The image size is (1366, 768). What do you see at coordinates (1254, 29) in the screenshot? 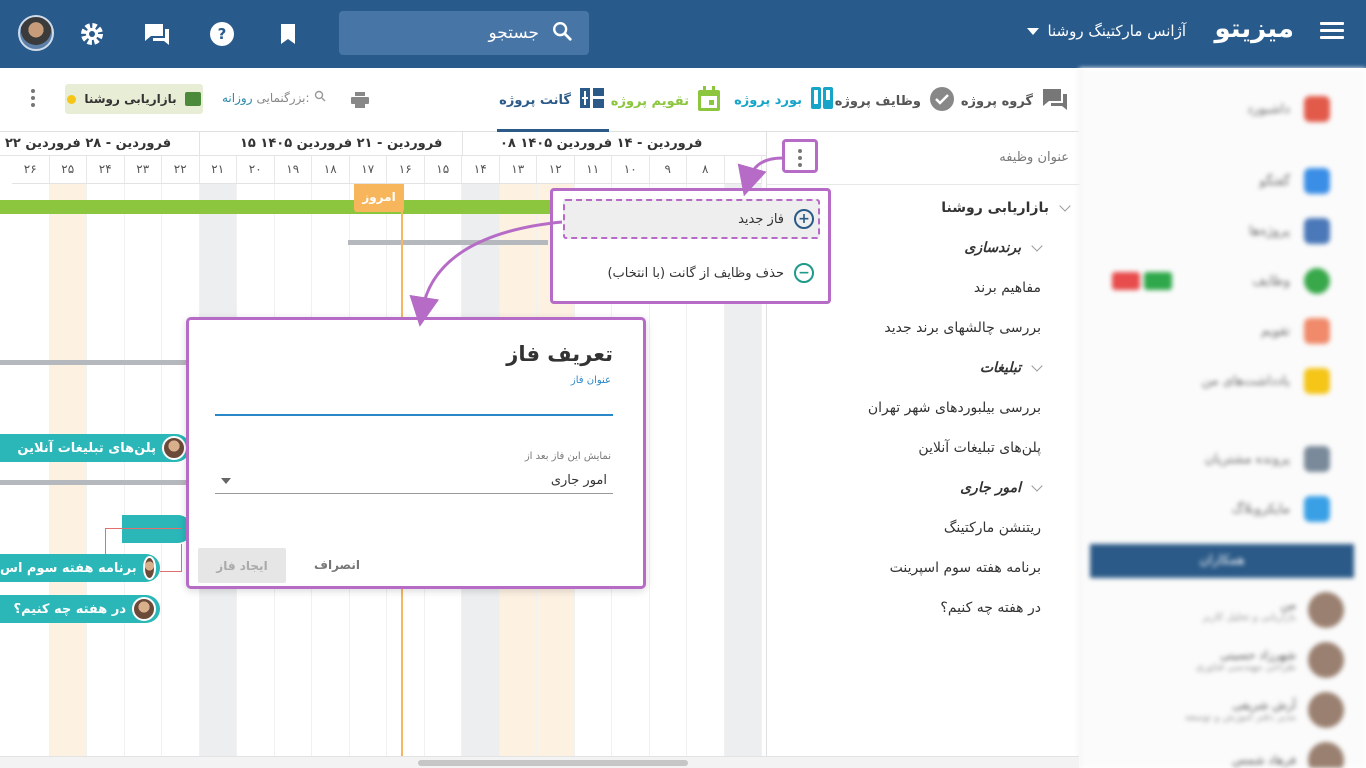
I see `brand-logo: میزیتو` at bounding box center [1254, 29].